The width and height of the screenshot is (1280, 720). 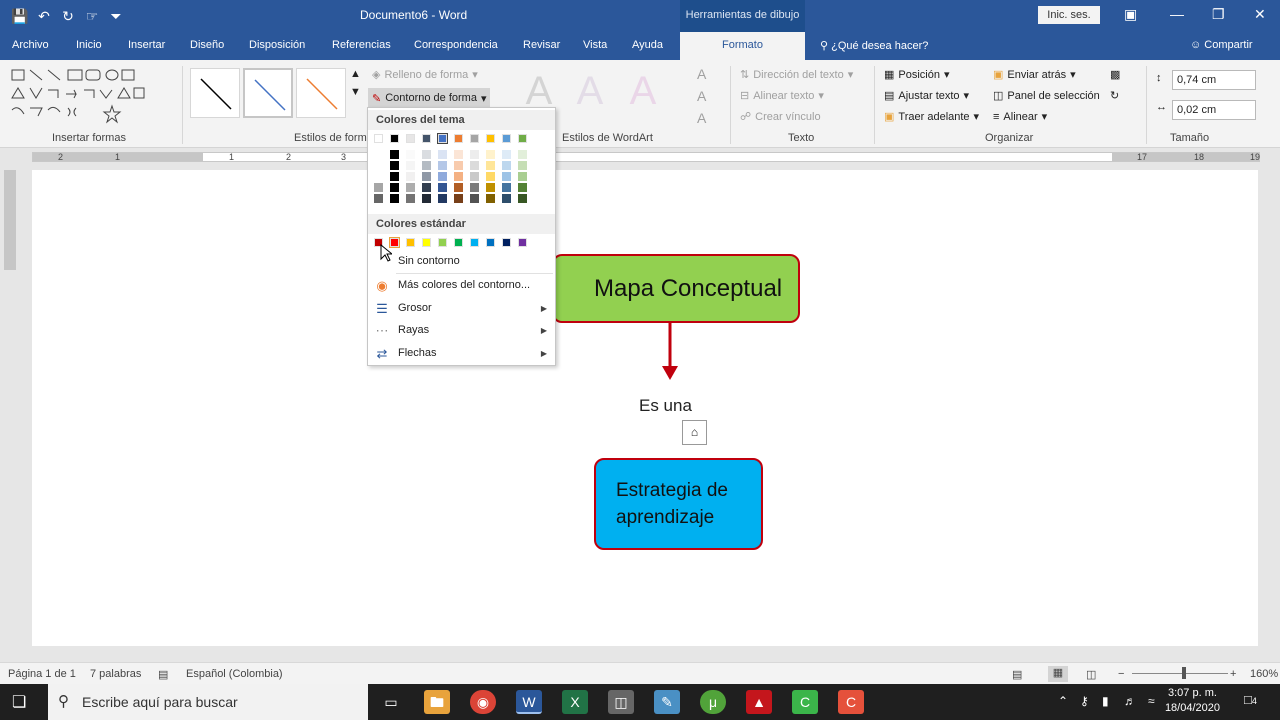 What do you see at coordinates (361, 45) in the screenshot?
I see `tab-referencias: Referencias` at bounding box center [361, 45].